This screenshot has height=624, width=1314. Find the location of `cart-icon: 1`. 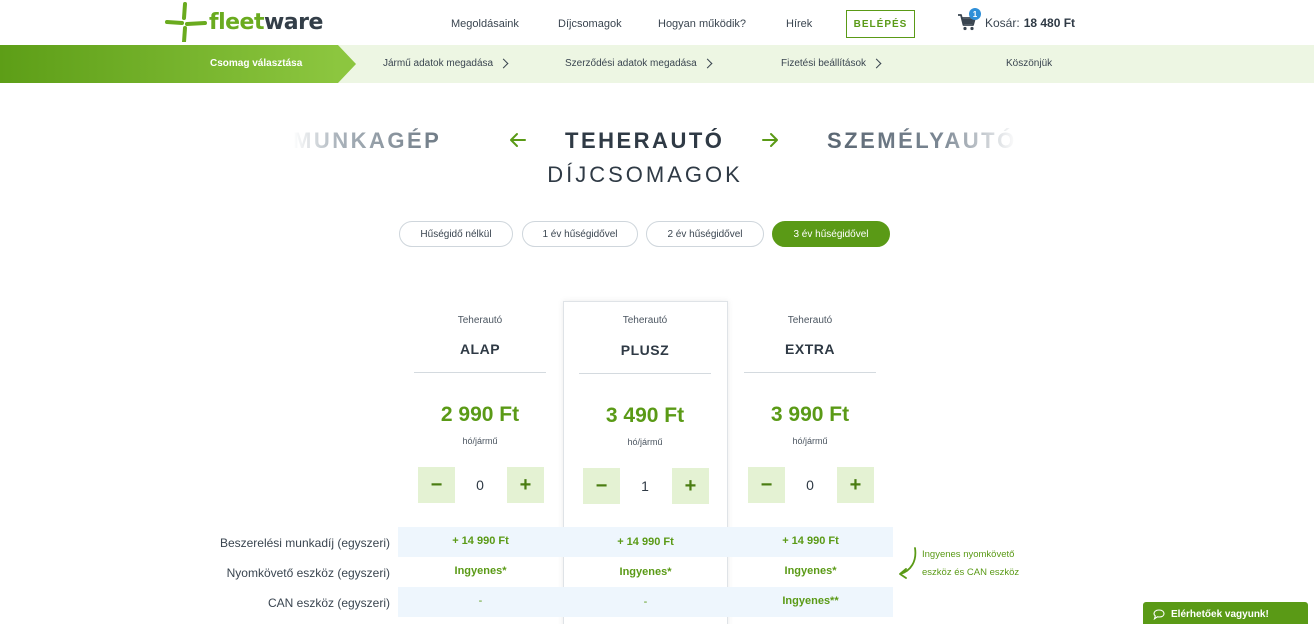

cart-icon: 1 is located at coordinates (969, 21).